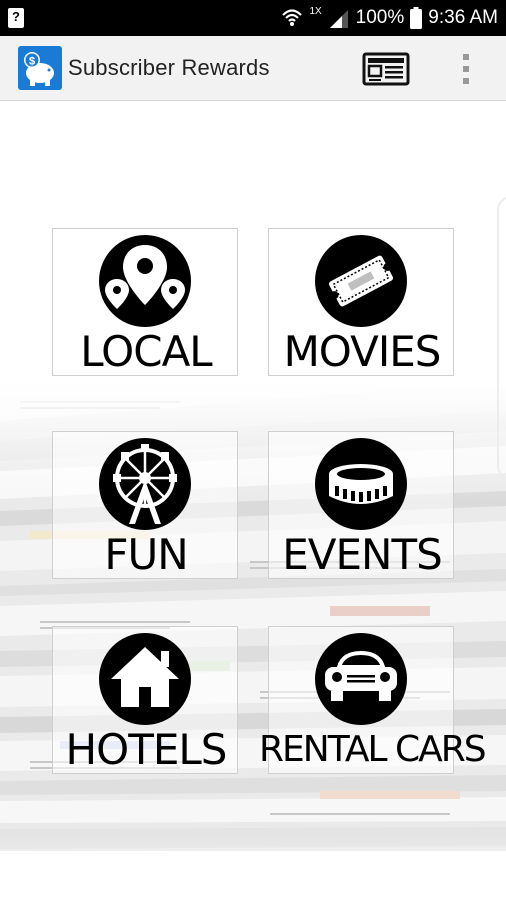 The image size is (506, 900). I want to click on scroll-edge-indicator, so click(501, 338).